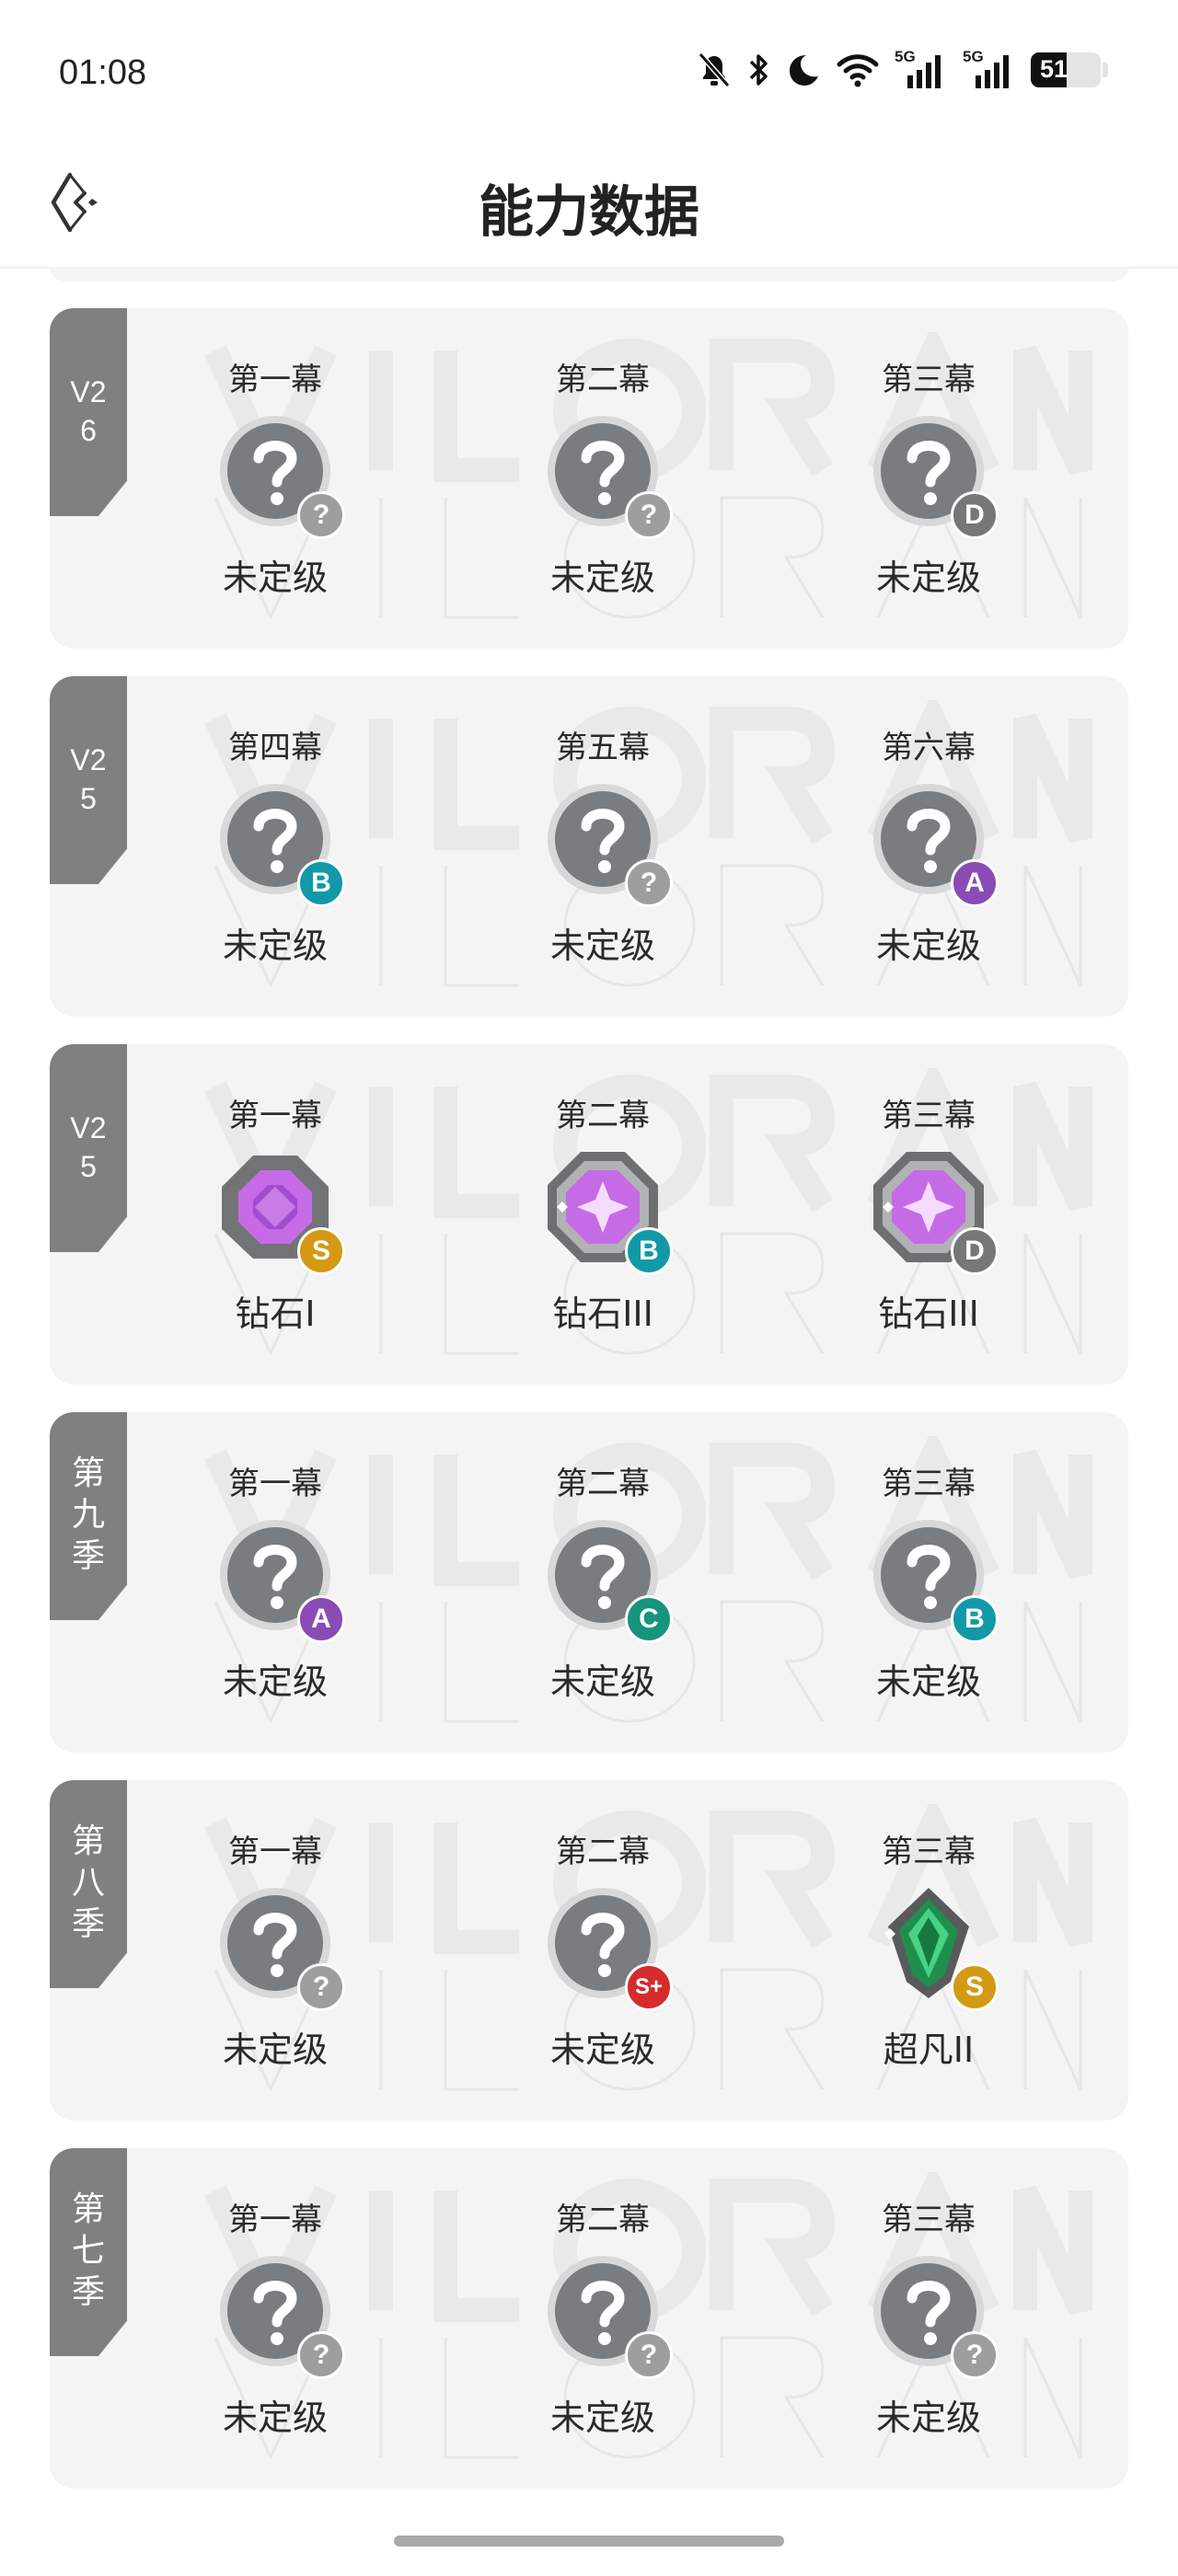 The height and width of the screenshot is (2576, 1178). I want to click on act-row: 第一幕? 未定级 第二幕? 未定级 第三幕 D 未定级, so click(644, 478).